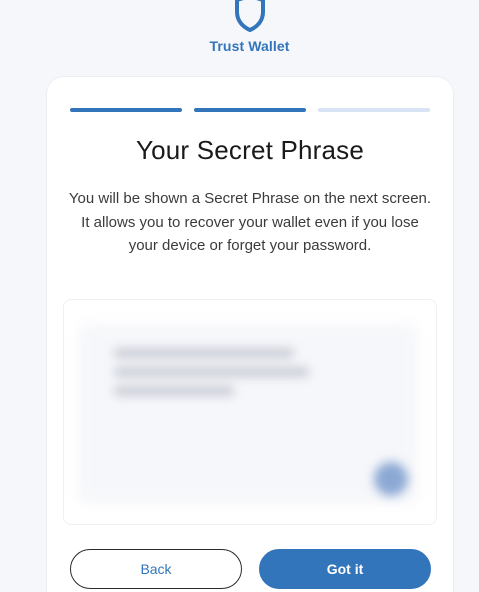 The image size is (479, 592). I want to click on brand-name: Trust Wallet, so click(249, 46).